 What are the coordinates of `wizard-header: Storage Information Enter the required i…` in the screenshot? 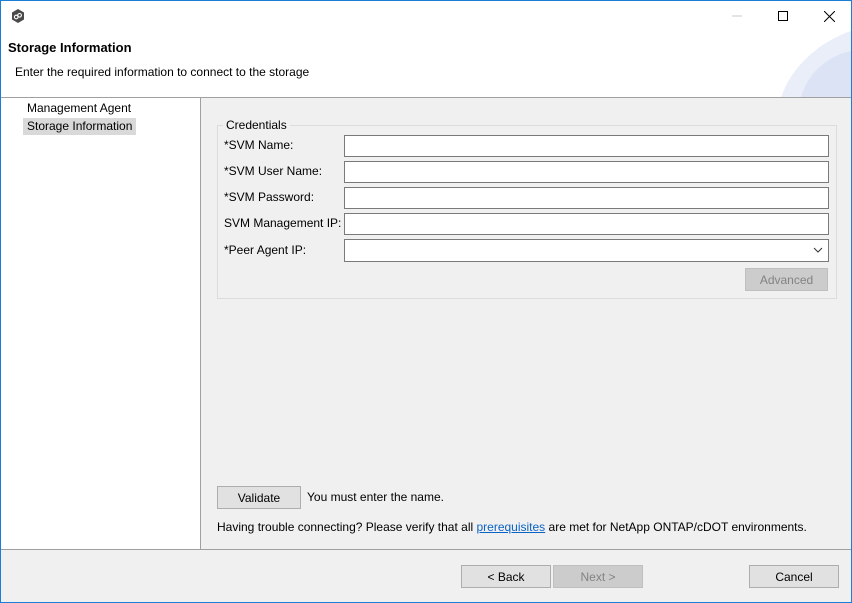 It's located at (426, 64).